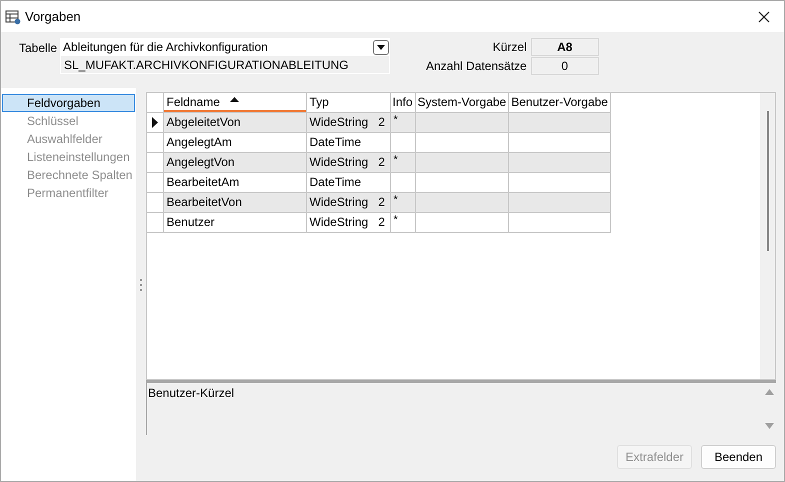 The width and height of the screenshot is (785, 482). Describe the element at coordinates (738, 457) in the screenshot. I see `dialog-button: Beenden` at that location.